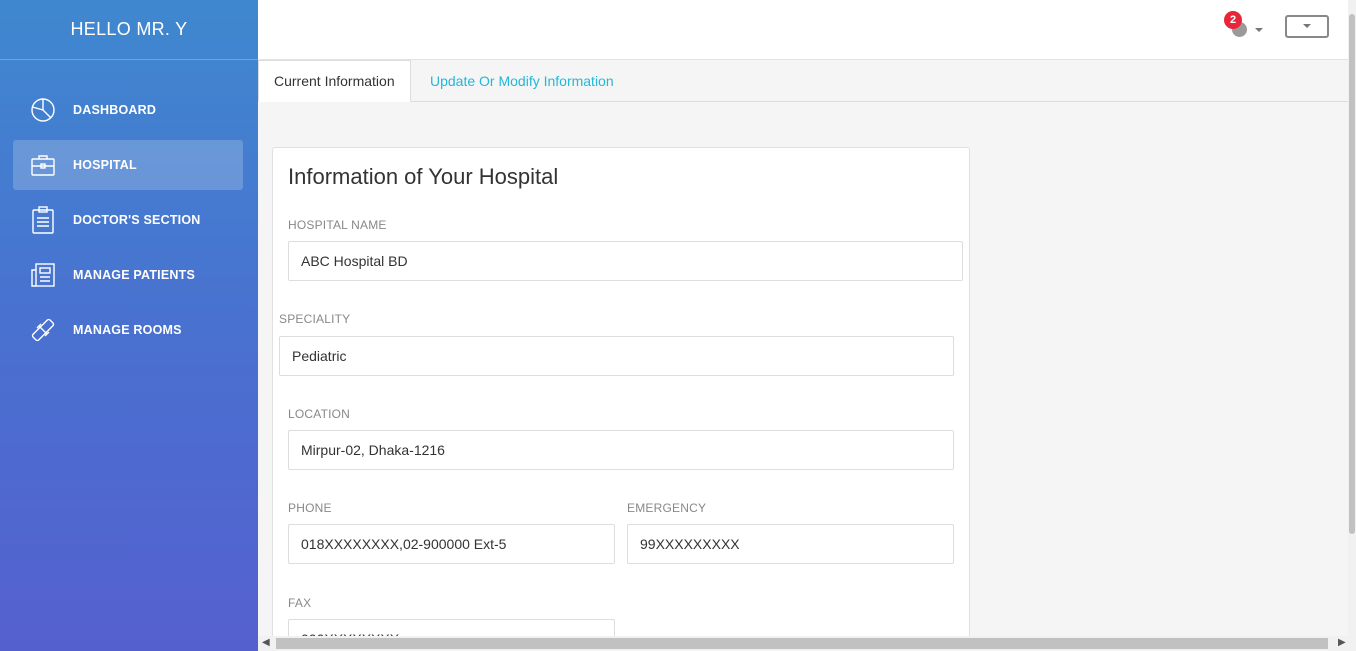 Image resolution: width=1356 pixels, height=651 pixels. Describe the element at coordinates (115, 110) in the screenshot. I see `sidebar-item-label: DASHBOARD` at that location.